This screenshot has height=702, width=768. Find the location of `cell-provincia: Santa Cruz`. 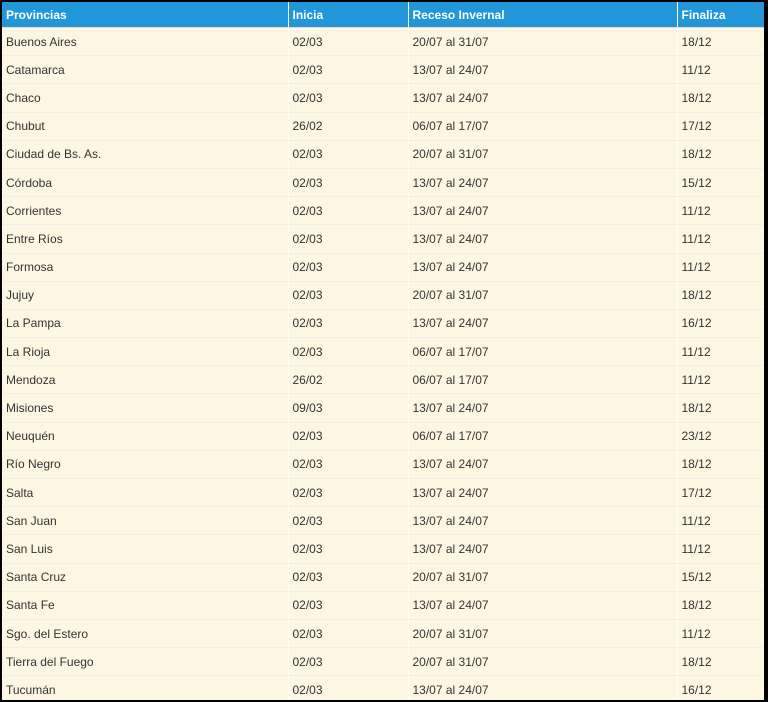

cell-provincia: Santa Cruz is located at coordinates (145, 577).